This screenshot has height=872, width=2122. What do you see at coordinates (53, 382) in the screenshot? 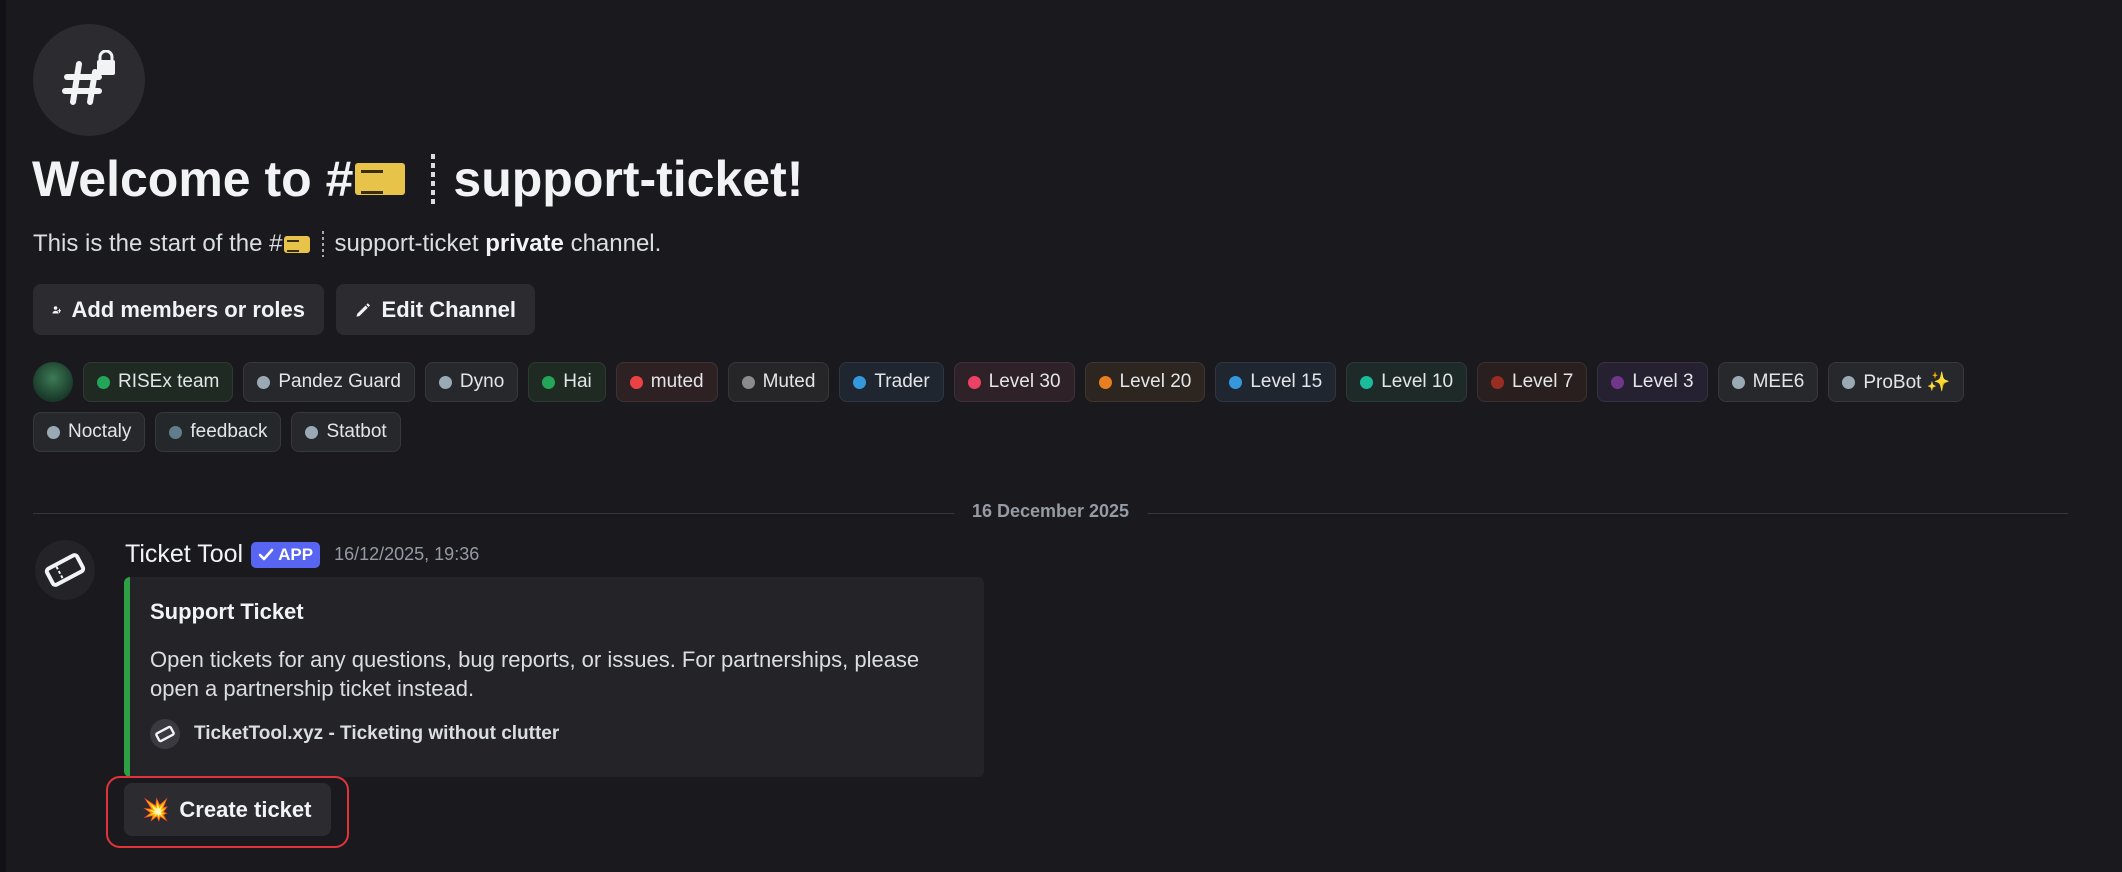
I see `member-avatar` at bounding box center [53, 382].